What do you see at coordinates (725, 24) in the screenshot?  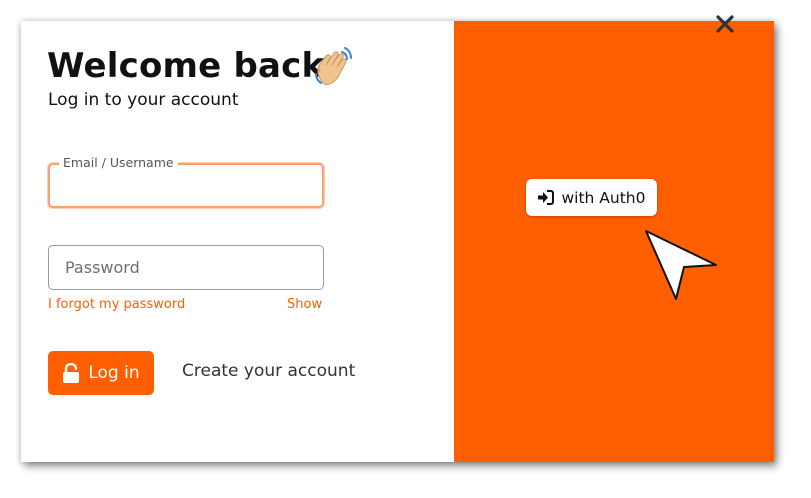 I see `close-icon` at bounding box center [725, 24].